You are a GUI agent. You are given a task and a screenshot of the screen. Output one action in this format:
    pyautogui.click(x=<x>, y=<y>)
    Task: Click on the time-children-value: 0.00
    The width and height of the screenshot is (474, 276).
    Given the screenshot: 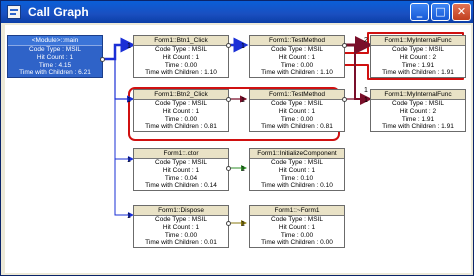 What is the action you would take?
    pyautogui.click(x=326, y=243)
    